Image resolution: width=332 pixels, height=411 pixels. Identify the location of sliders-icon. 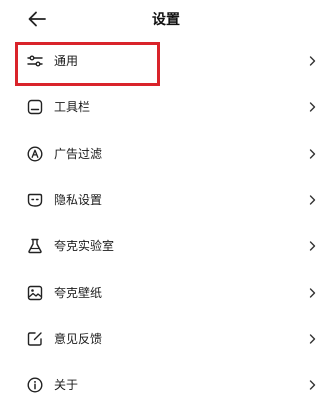
(35, 61).